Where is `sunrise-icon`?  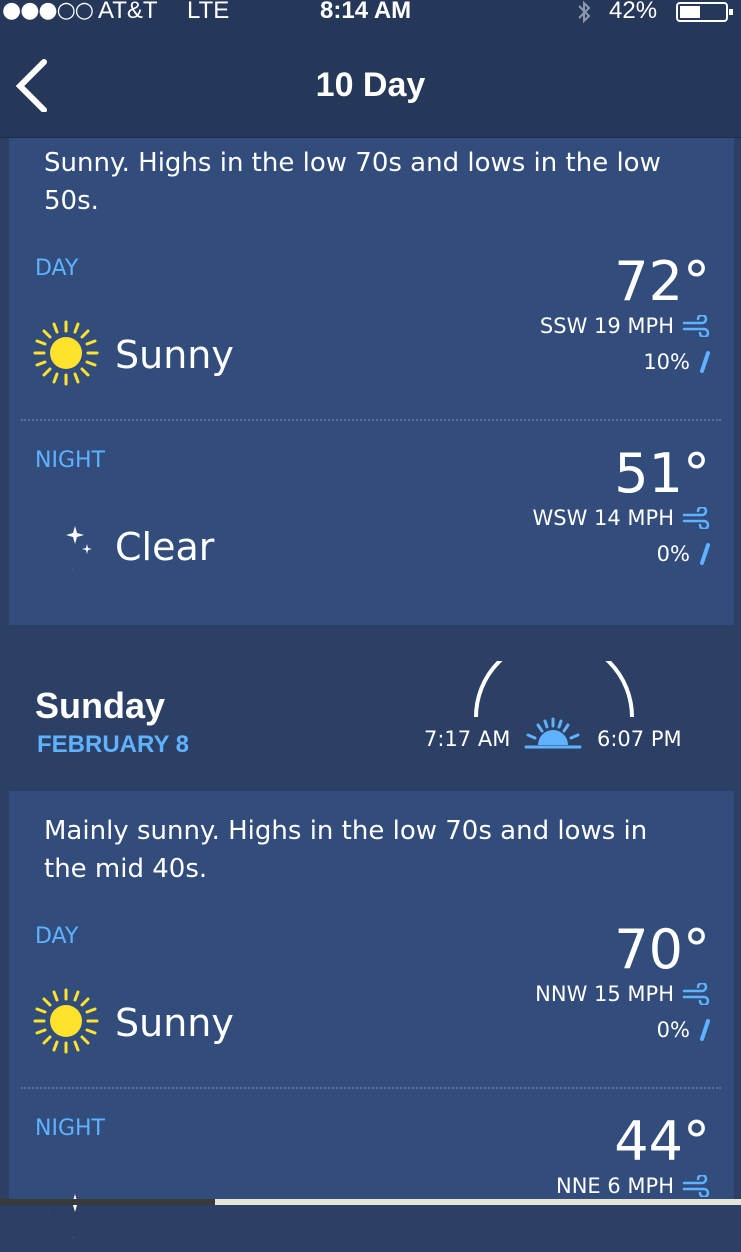 sunrise-icon is located at coordinates (553, 733).